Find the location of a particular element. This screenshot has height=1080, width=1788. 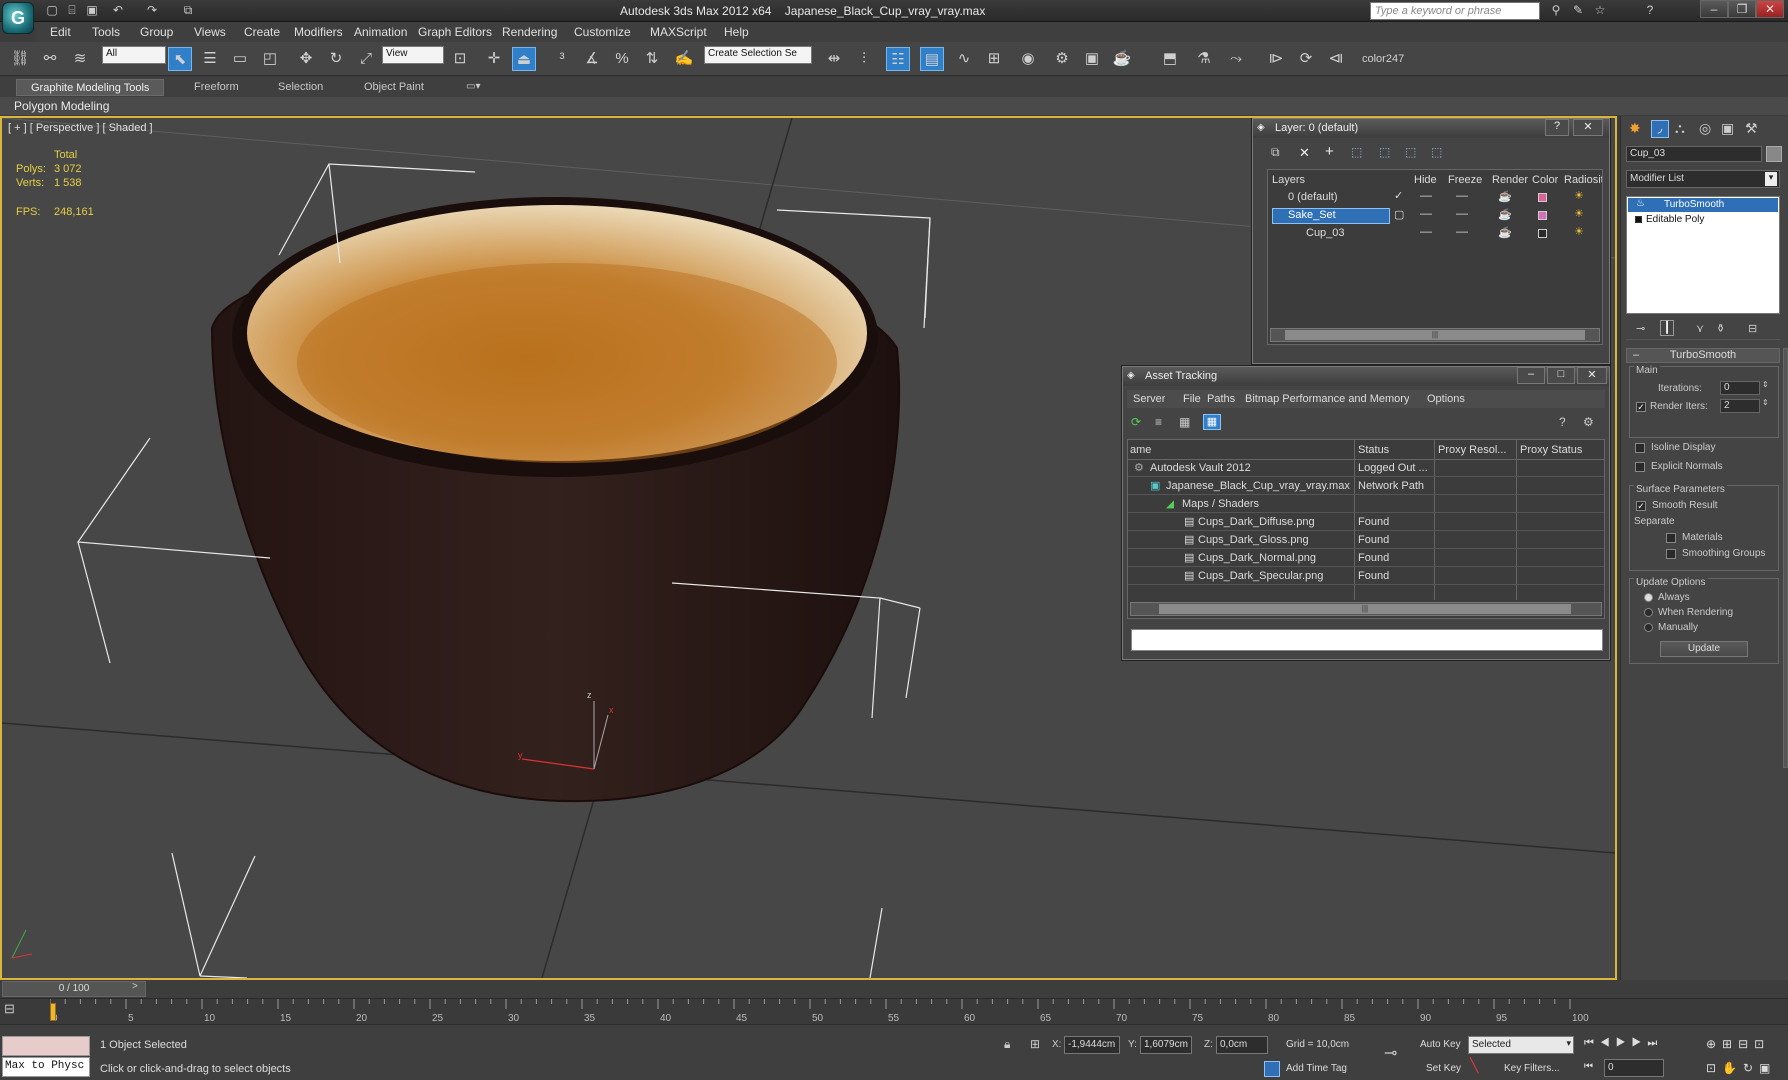

asset-help-icon: ? is located at coordinates (1562, 422).